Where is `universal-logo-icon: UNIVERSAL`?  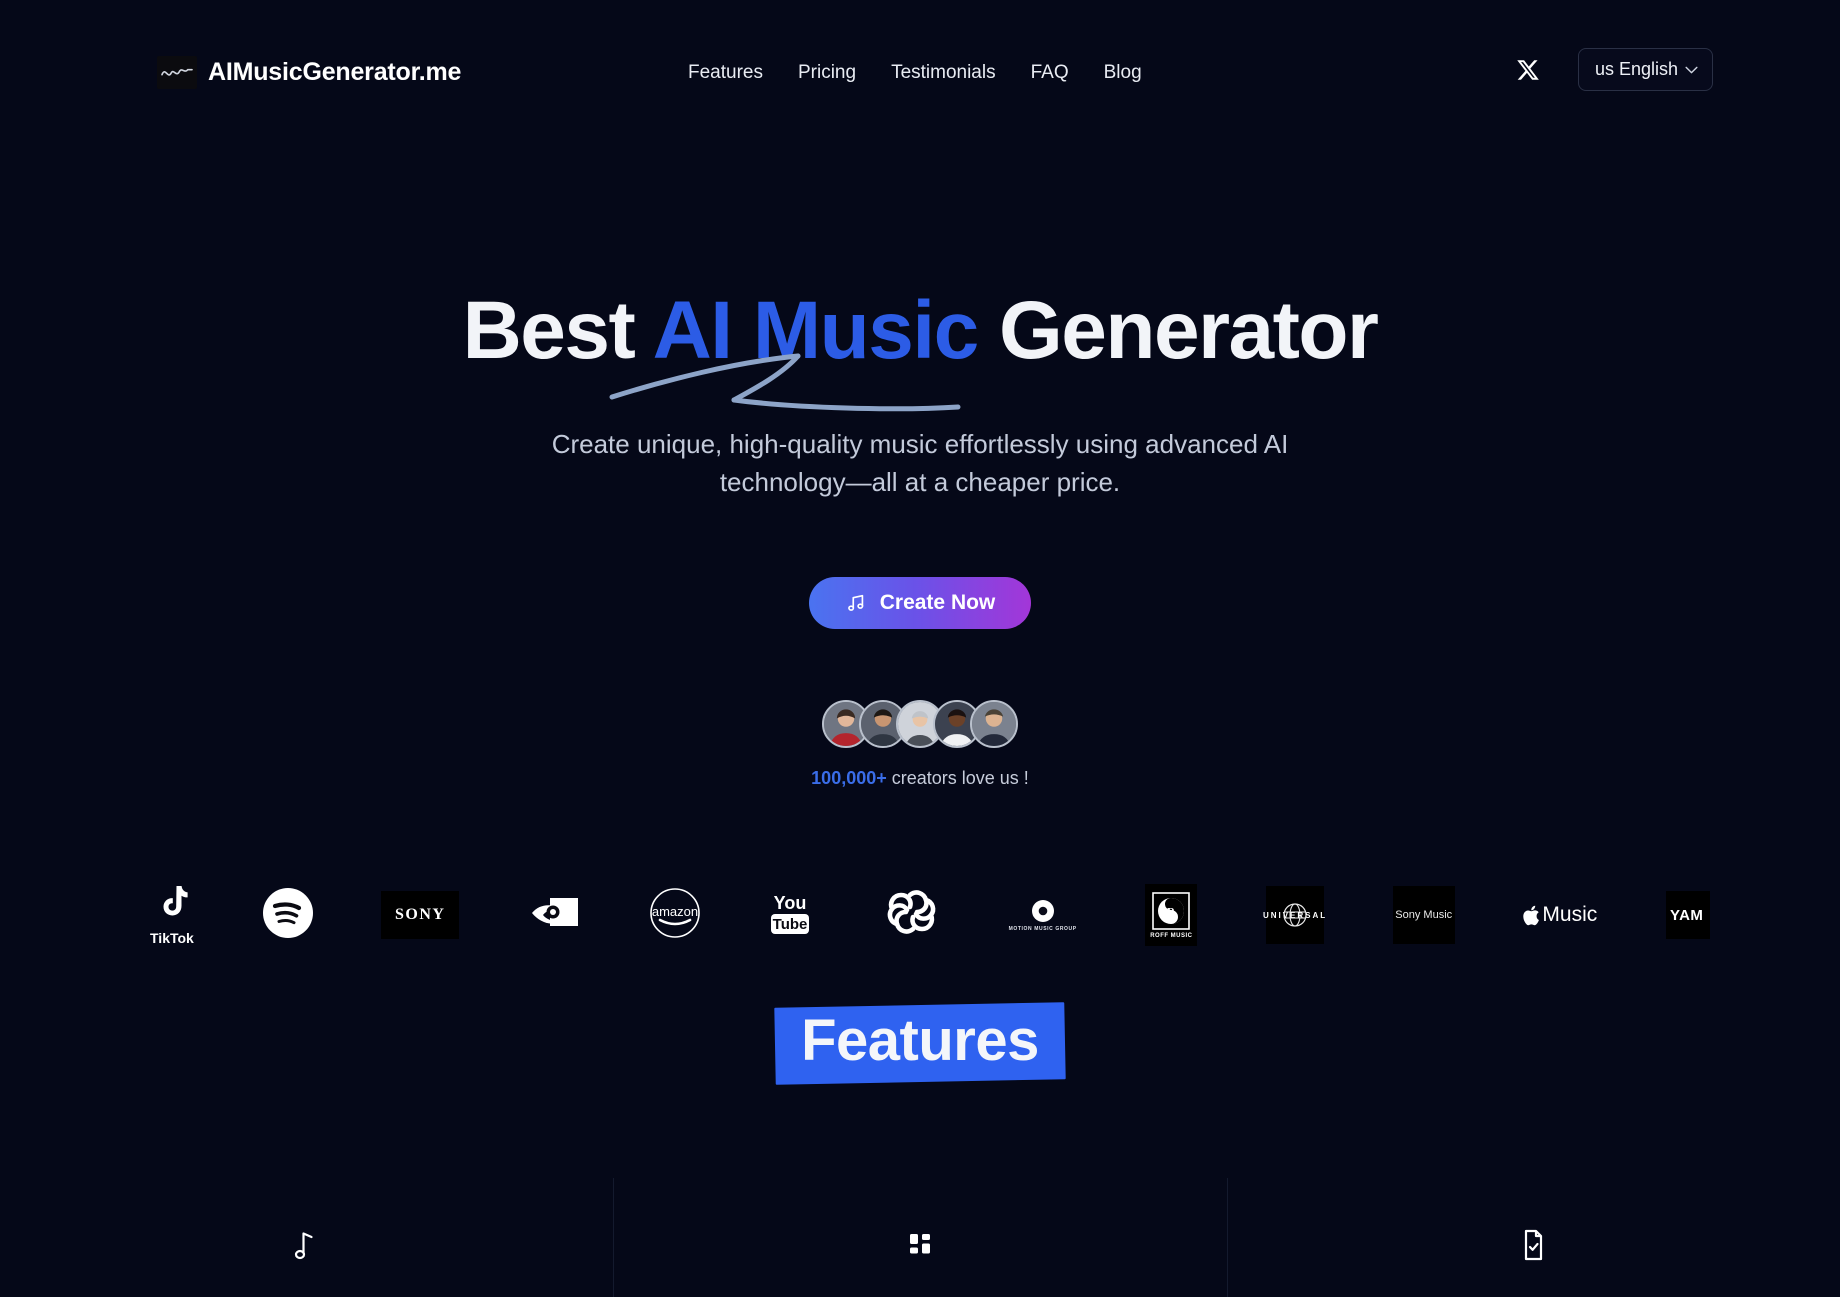
universal-logo-icon: UNIVERSAL is located at coordinates (1295, 915).